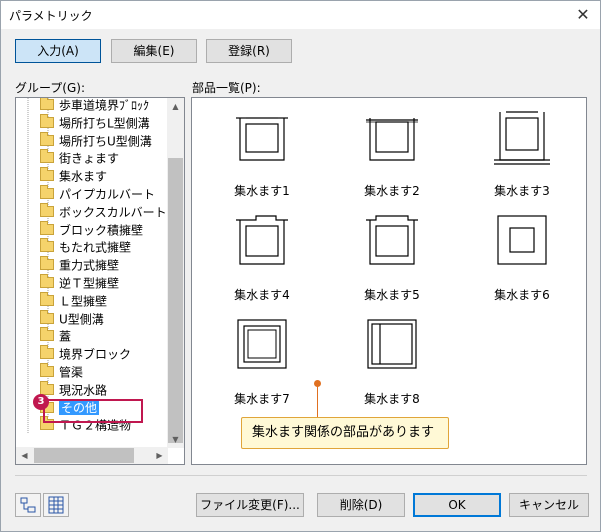 The height and width of the screenshot is (532, 601). Describe the element at coordinates (175, 439) in the screenshot. I see `scroll-down-icon: ▼` at that location.